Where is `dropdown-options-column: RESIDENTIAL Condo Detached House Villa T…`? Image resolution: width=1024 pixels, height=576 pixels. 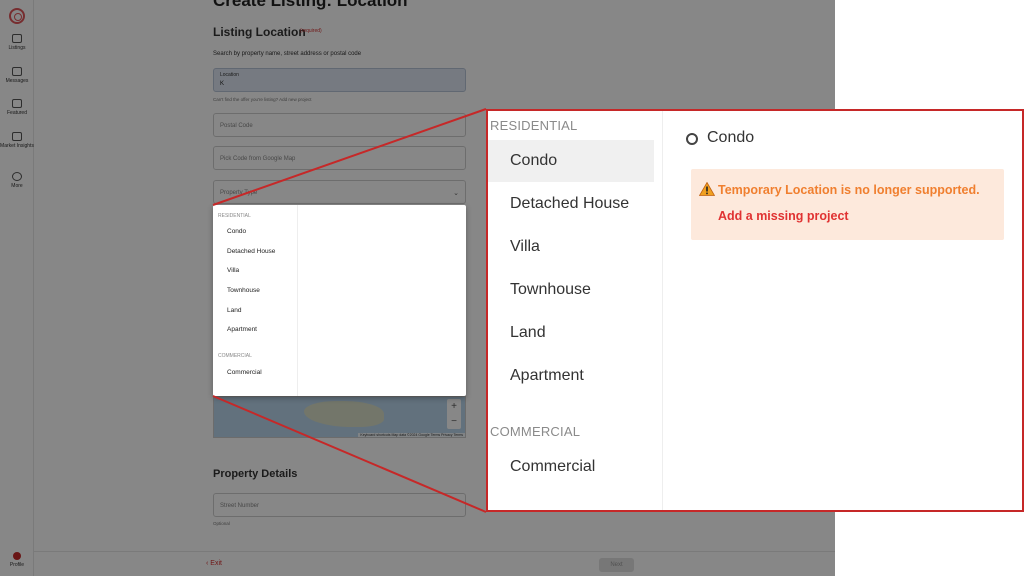 dropdown-options-column: RESIDENTIAL Condo Detached House Villa T… is located at coordinates (255, 300).